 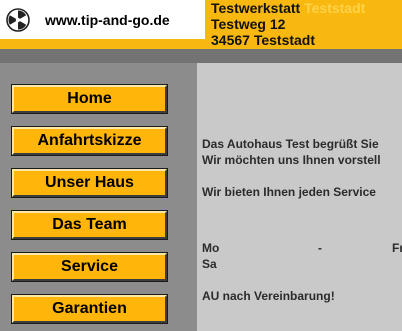 What do you see at coordinates (89, 309) in the screenshot?
I see `nav-garantien-button: Garantien` at bounding box center [89, 309].